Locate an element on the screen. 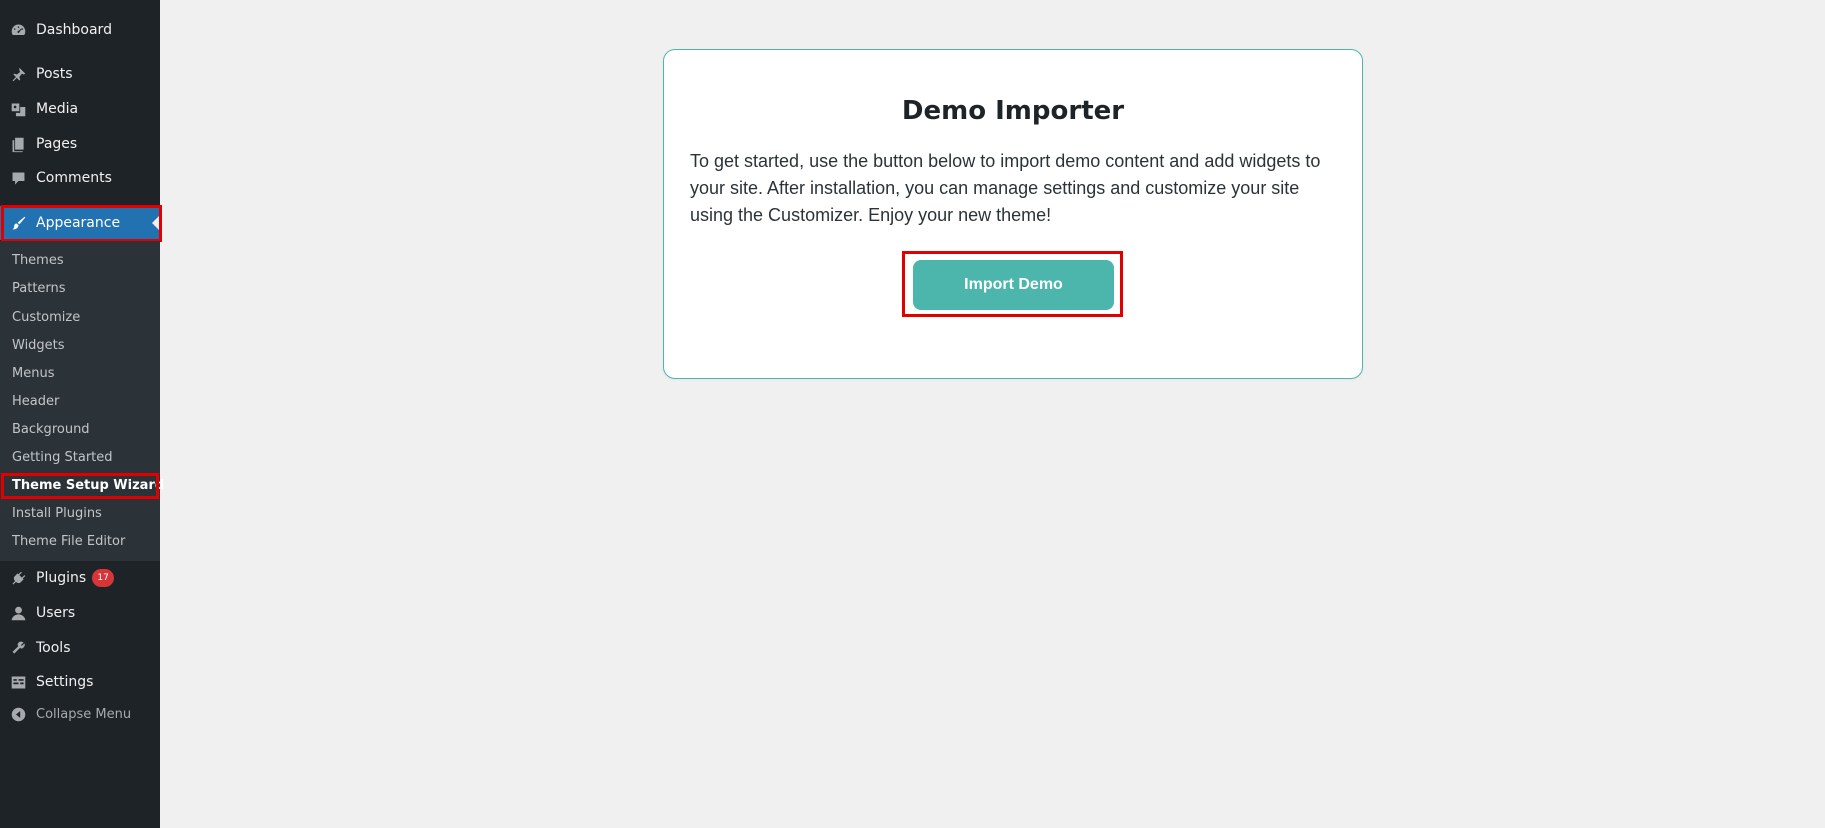 The width and height of the screenshot is (1825, 828). menu-label: Appearance is located at coordinates (78, 223).